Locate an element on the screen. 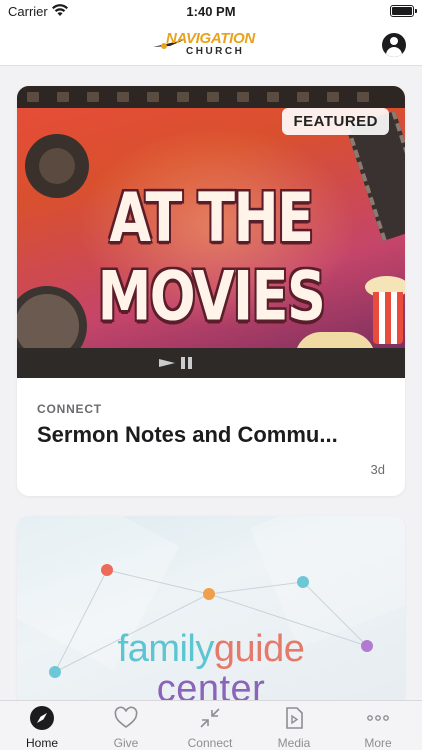  person-head is located at coordinates (394, 41).